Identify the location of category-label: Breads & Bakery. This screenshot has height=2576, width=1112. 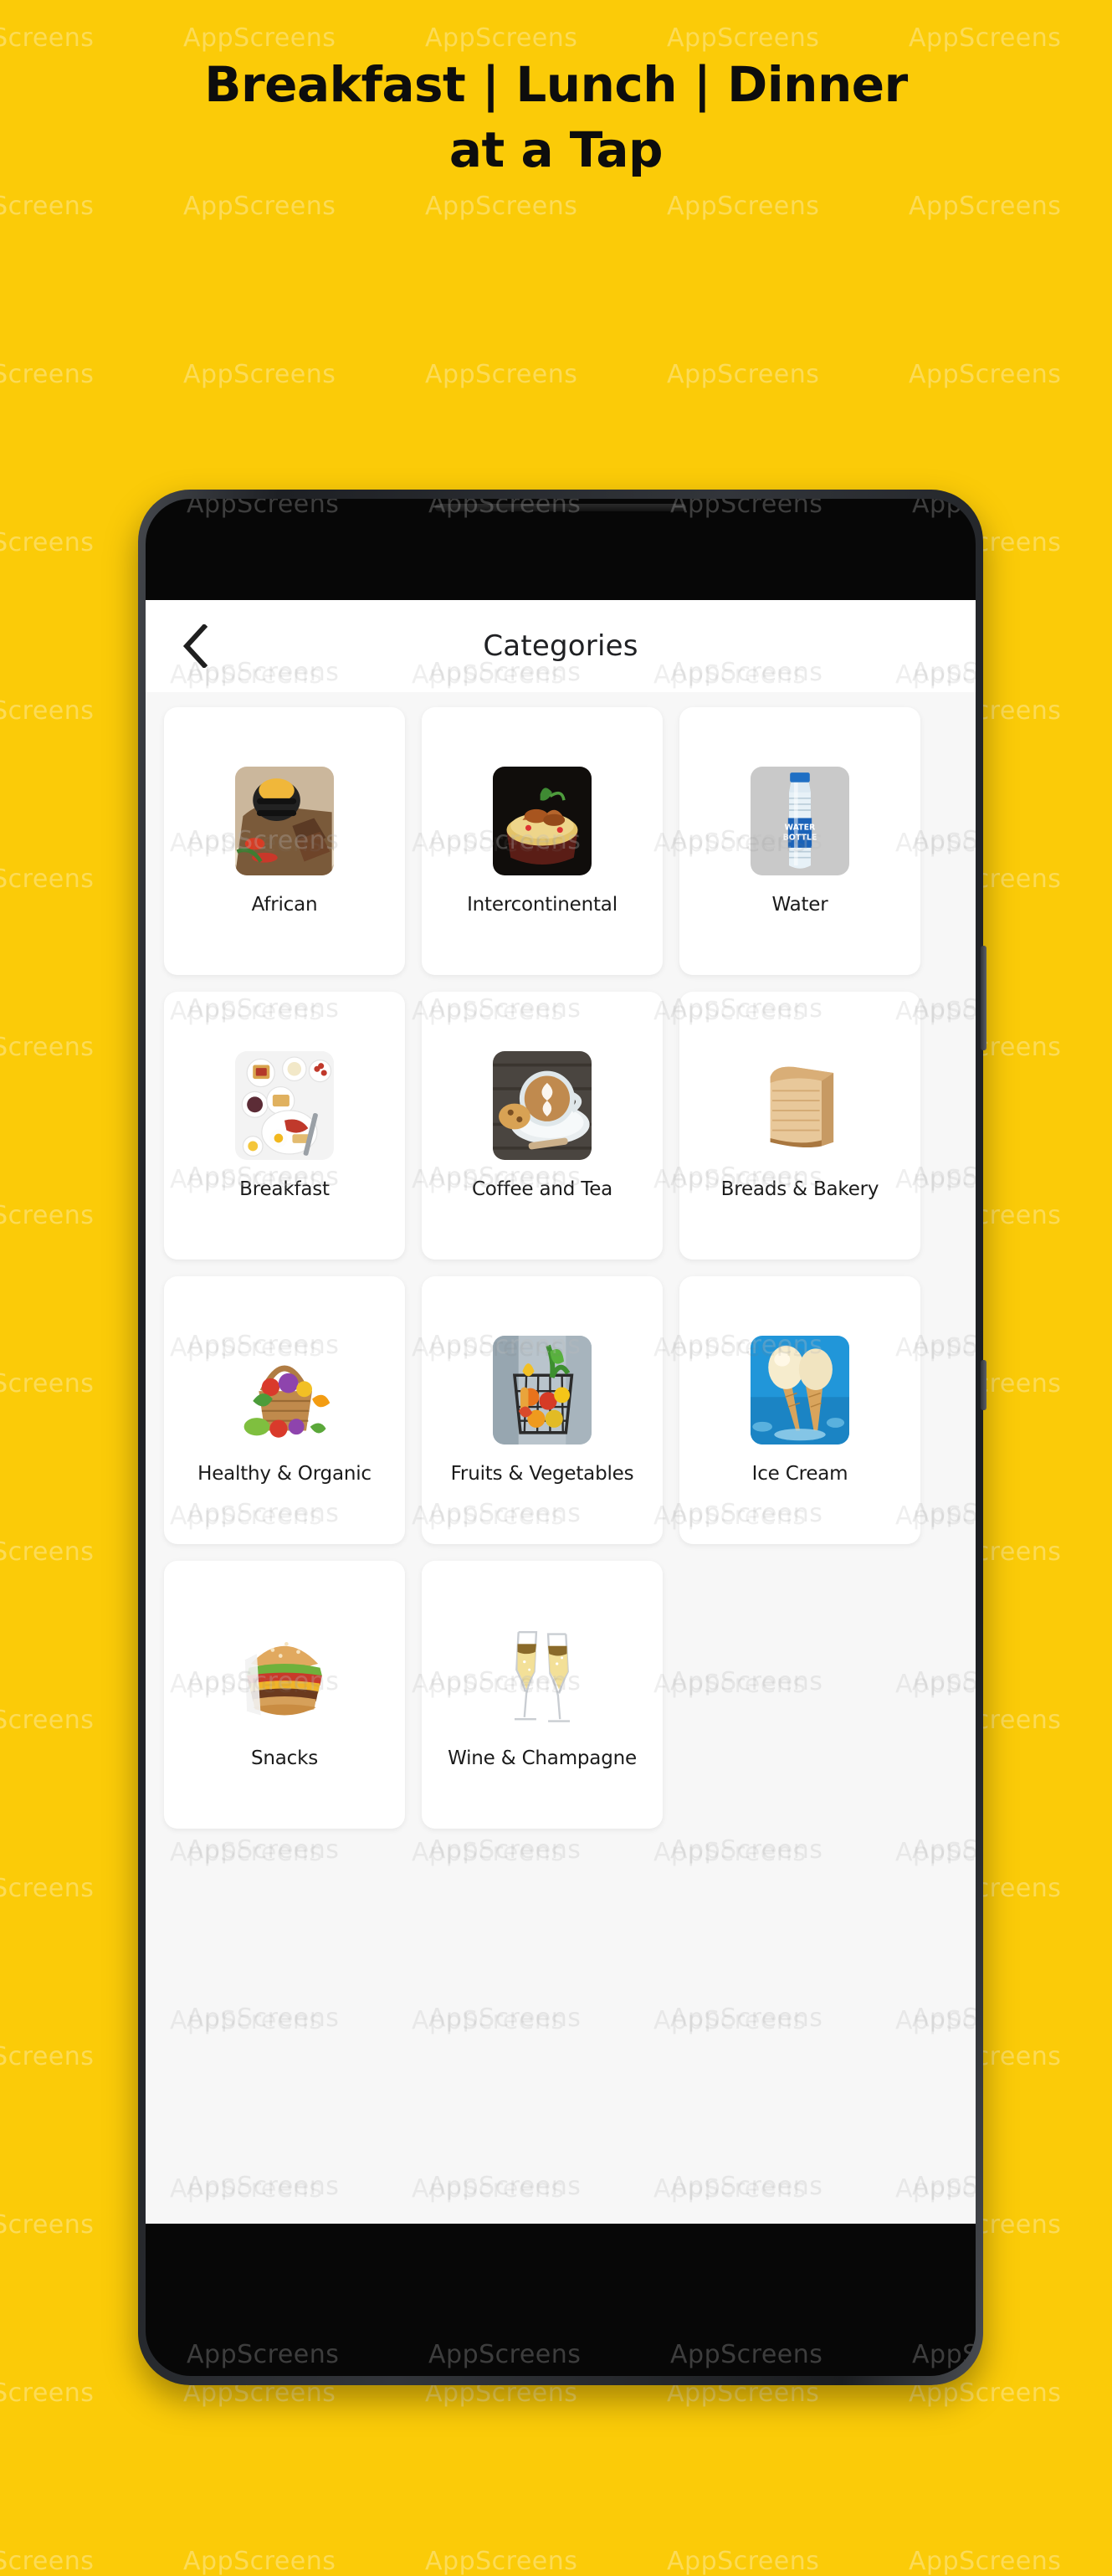
(799, 1189).